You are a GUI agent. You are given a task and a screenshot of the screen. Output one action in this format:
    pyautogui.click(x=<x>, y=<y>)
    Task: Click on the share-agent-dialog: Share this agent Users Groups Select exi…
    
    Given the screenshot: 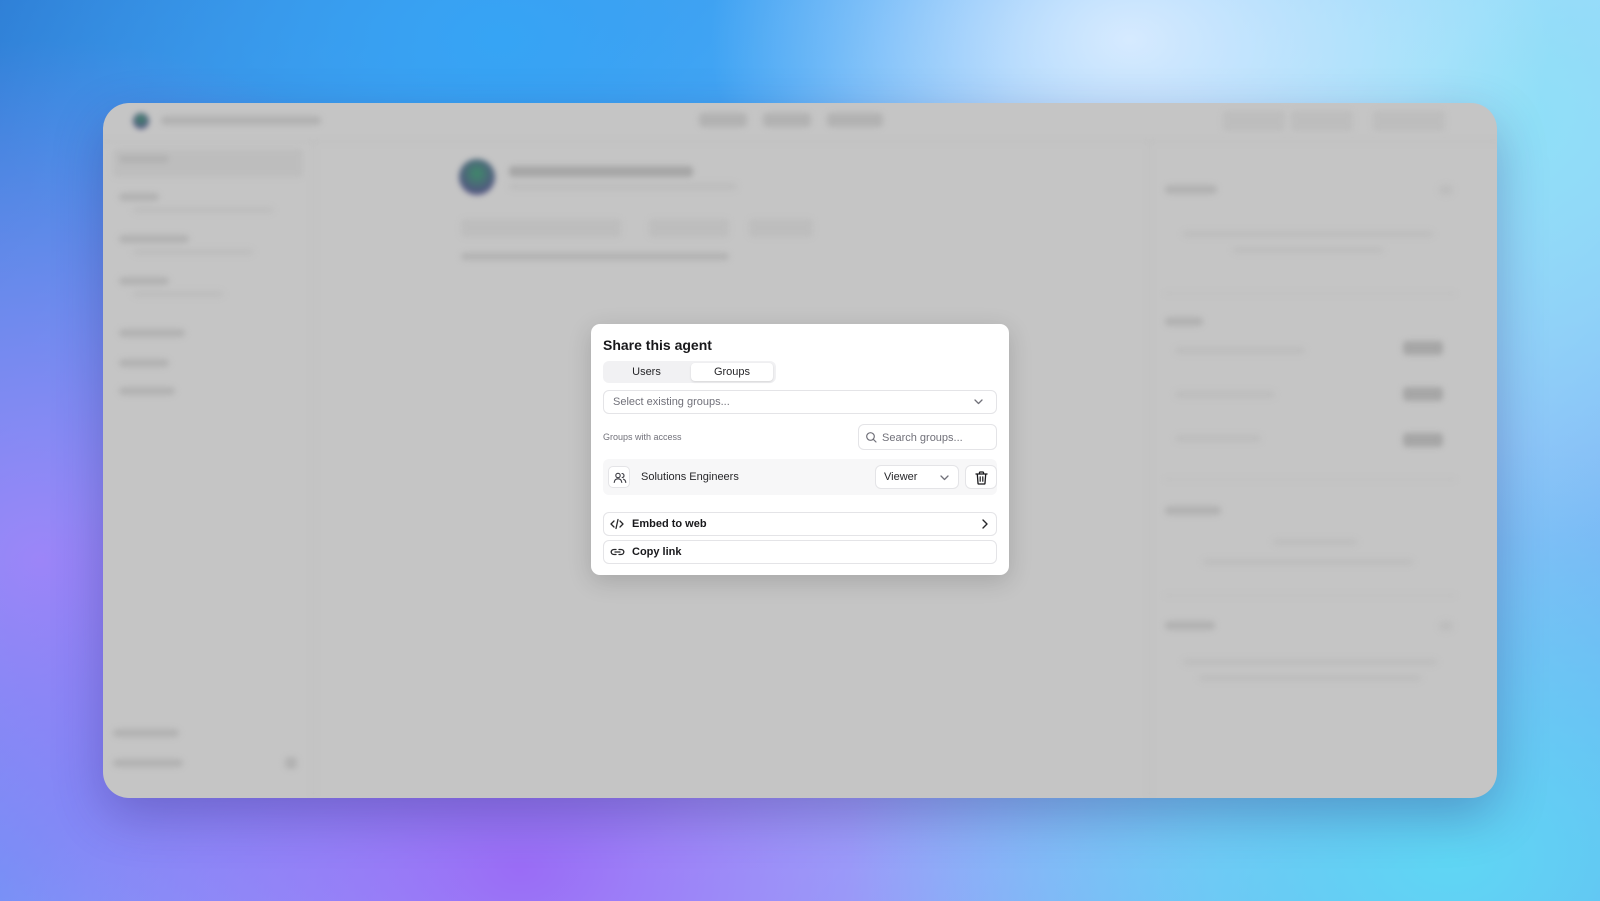 What is the action you would take?
    pyautogui.click(x=800, y=449)
    